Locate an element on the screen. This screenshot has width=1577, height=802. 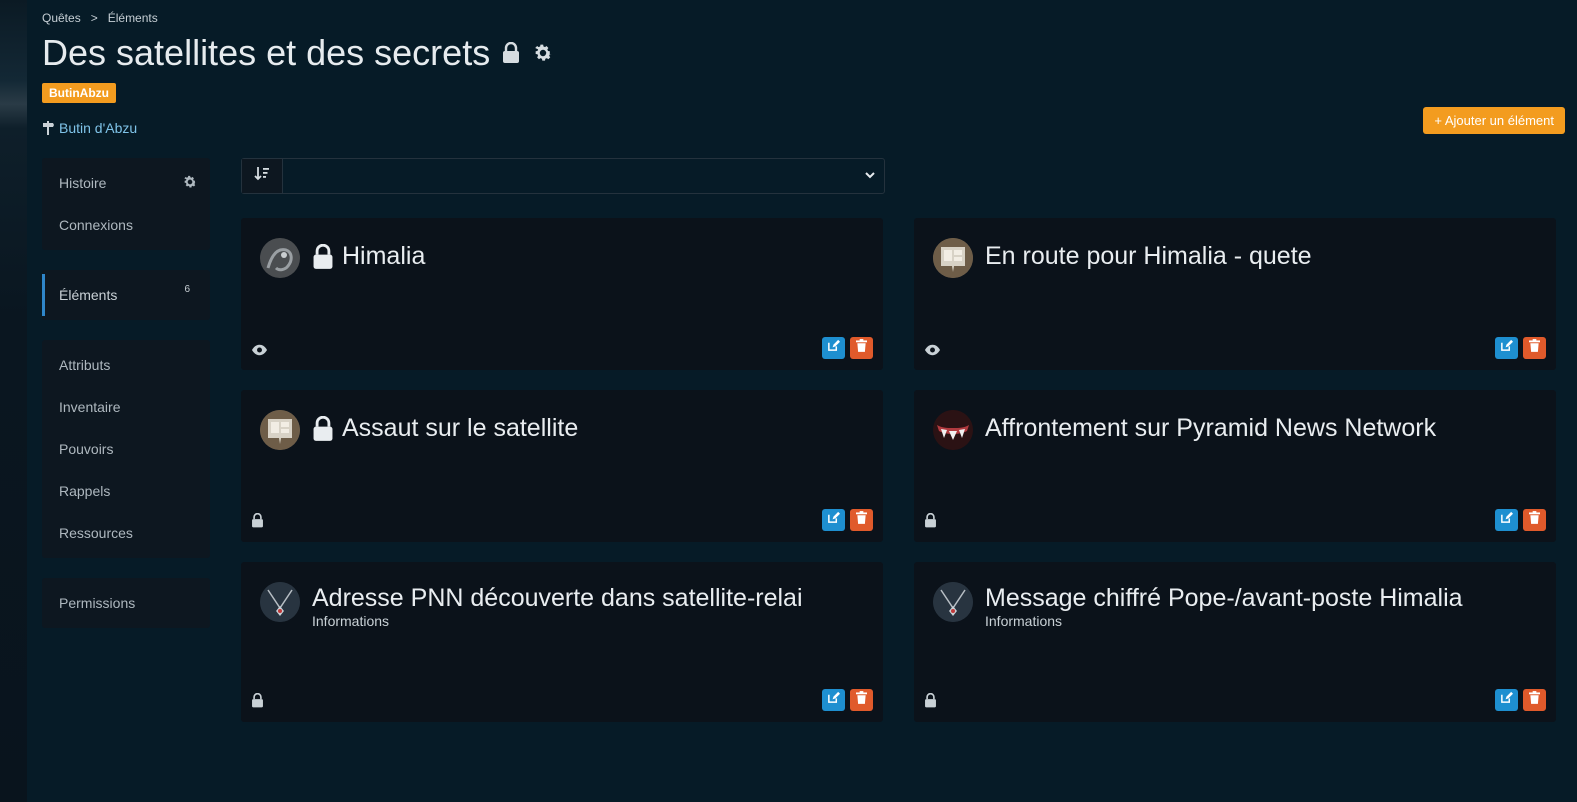
background-strip is located at coordinates (13, 401).